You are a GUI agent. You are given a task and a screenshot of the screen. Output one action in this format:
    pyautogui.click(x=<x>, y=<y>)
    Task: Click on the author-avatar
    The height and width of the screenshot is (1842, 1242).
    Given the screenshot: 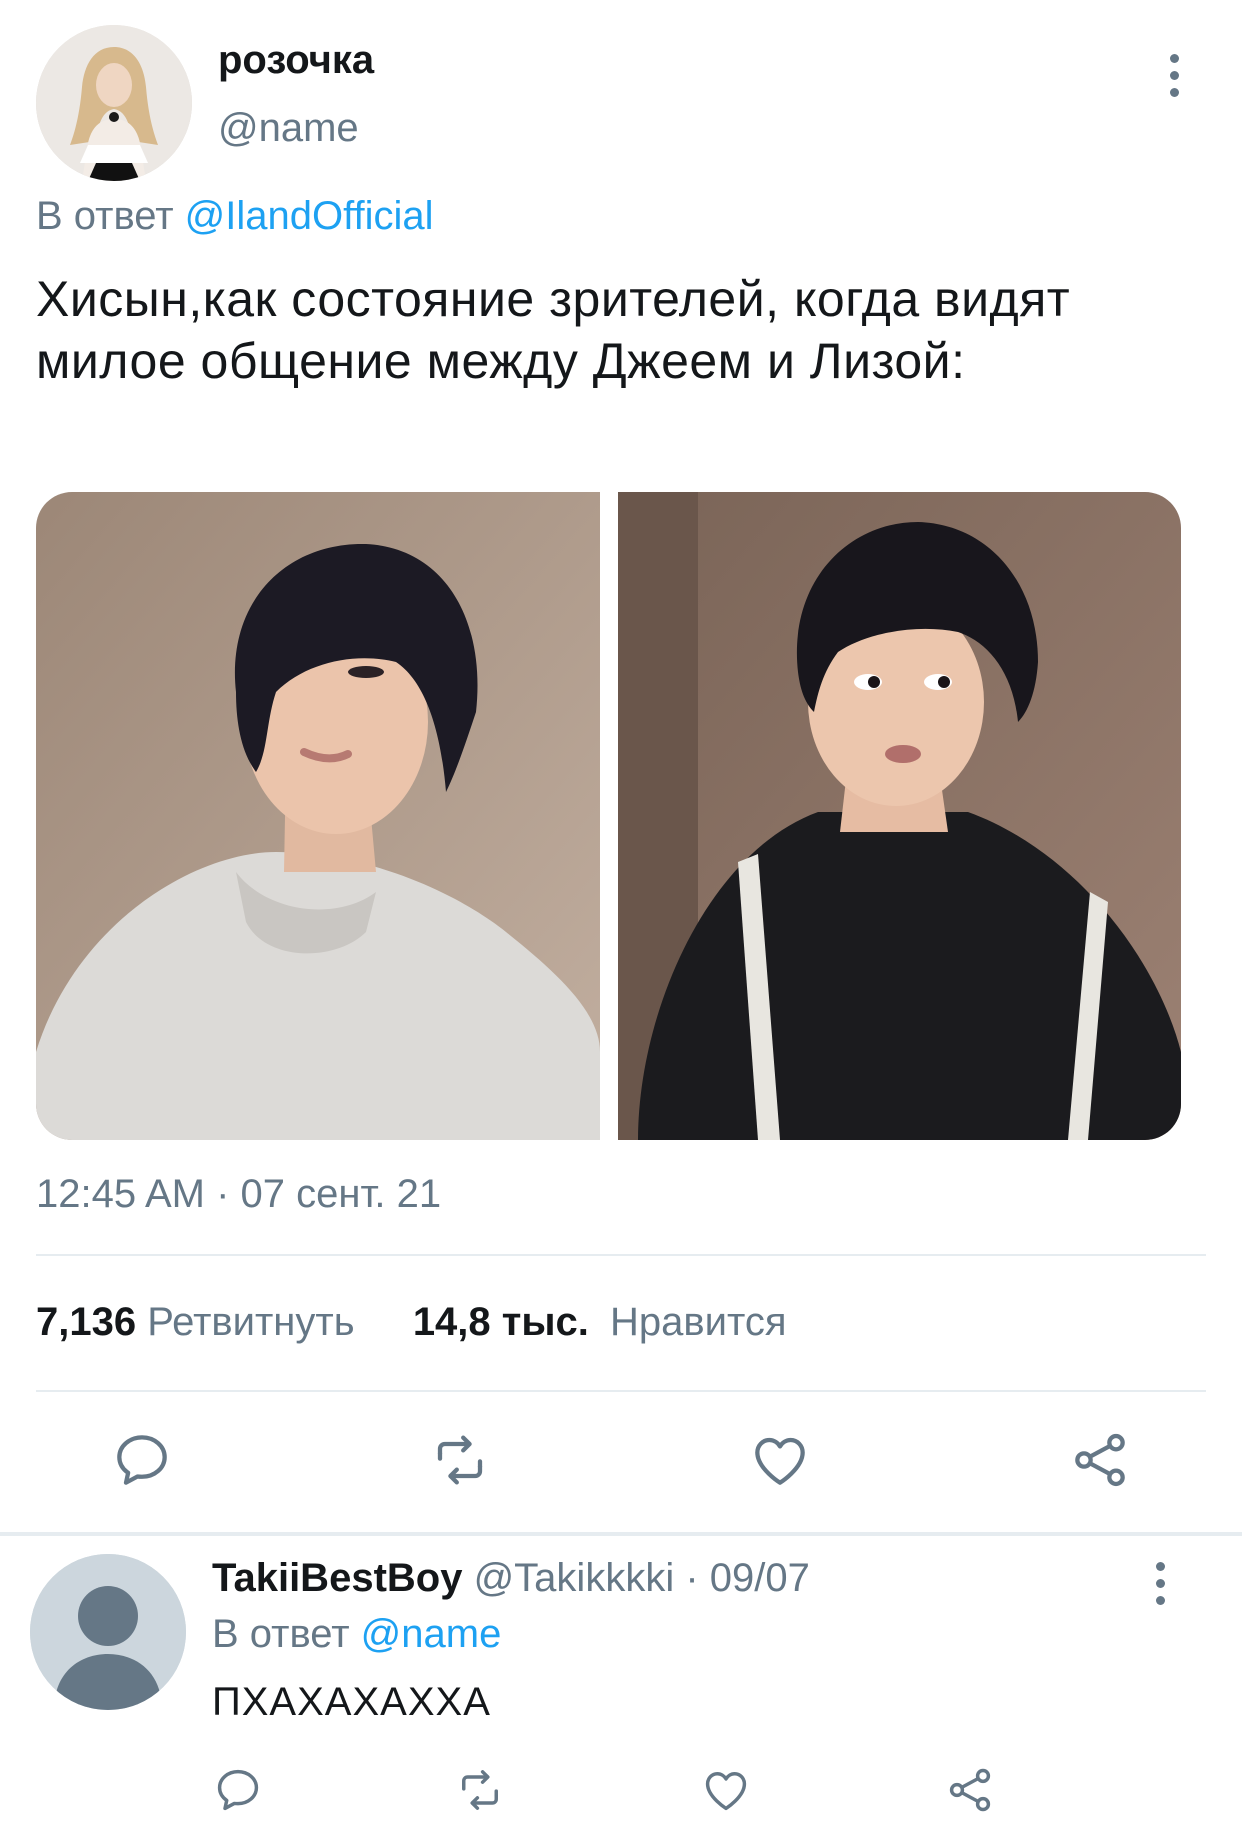 What is the action you would take?
    pyautogui.click(x=114, y=103)
    